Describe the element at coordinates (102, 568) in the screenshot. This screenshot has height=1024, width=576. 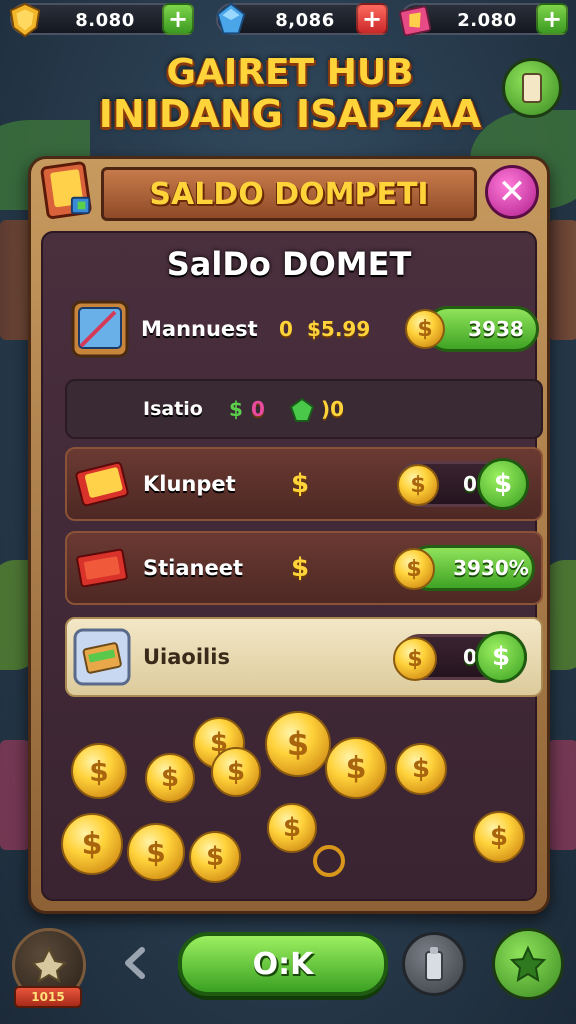
I see `red-ticket-icon` at that location.